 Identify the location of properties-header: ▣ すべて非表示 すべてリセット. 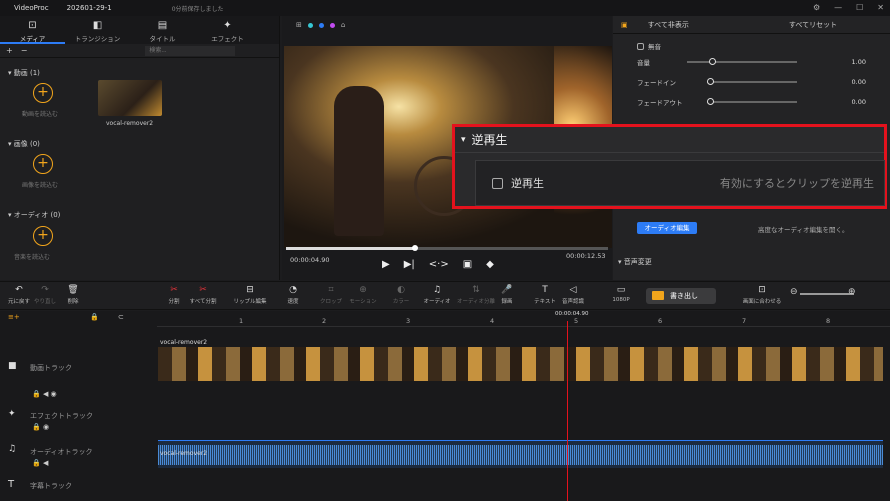
(751, 25).